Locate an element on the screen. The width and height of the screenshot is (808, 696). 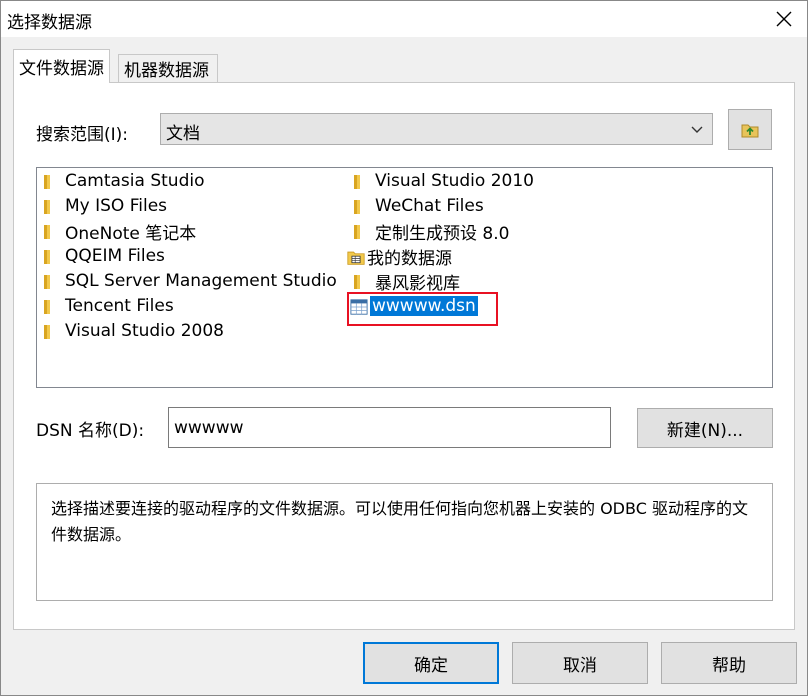
list-item-label: Visual Studio 2008 is located at coordinates (144, 331).